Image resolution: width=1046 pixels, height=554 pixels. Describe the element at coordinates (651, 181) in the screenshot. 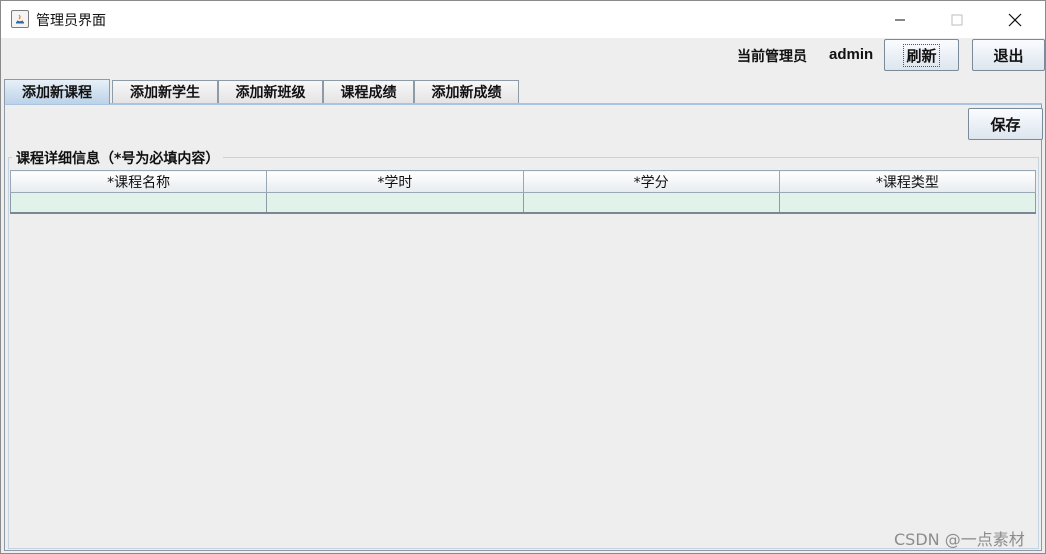

I see `column-header-credits: *学分` at that location.